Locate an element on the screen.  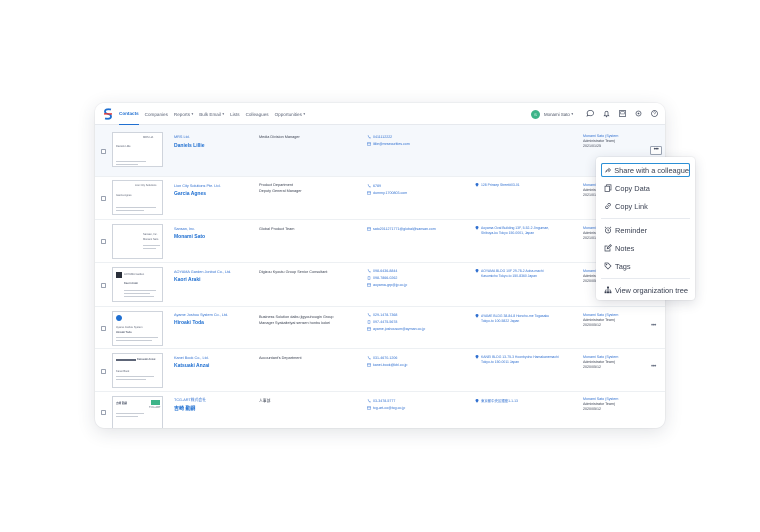
phone-number: 03-3478-5777 is located at coordinates (381, 401).